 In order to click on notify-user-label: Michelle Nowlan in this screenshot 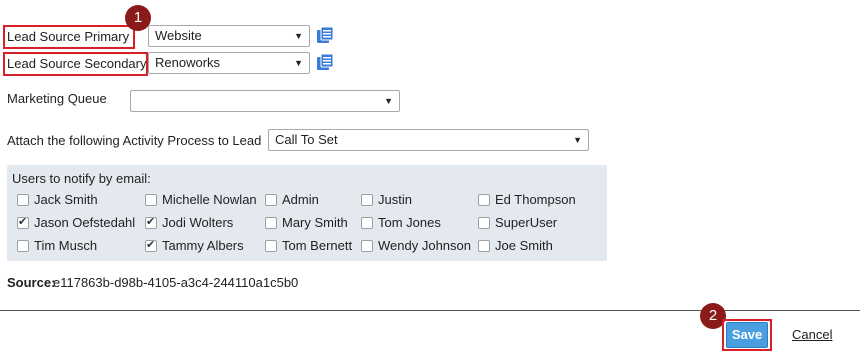, I will do `click(209, 199)`.